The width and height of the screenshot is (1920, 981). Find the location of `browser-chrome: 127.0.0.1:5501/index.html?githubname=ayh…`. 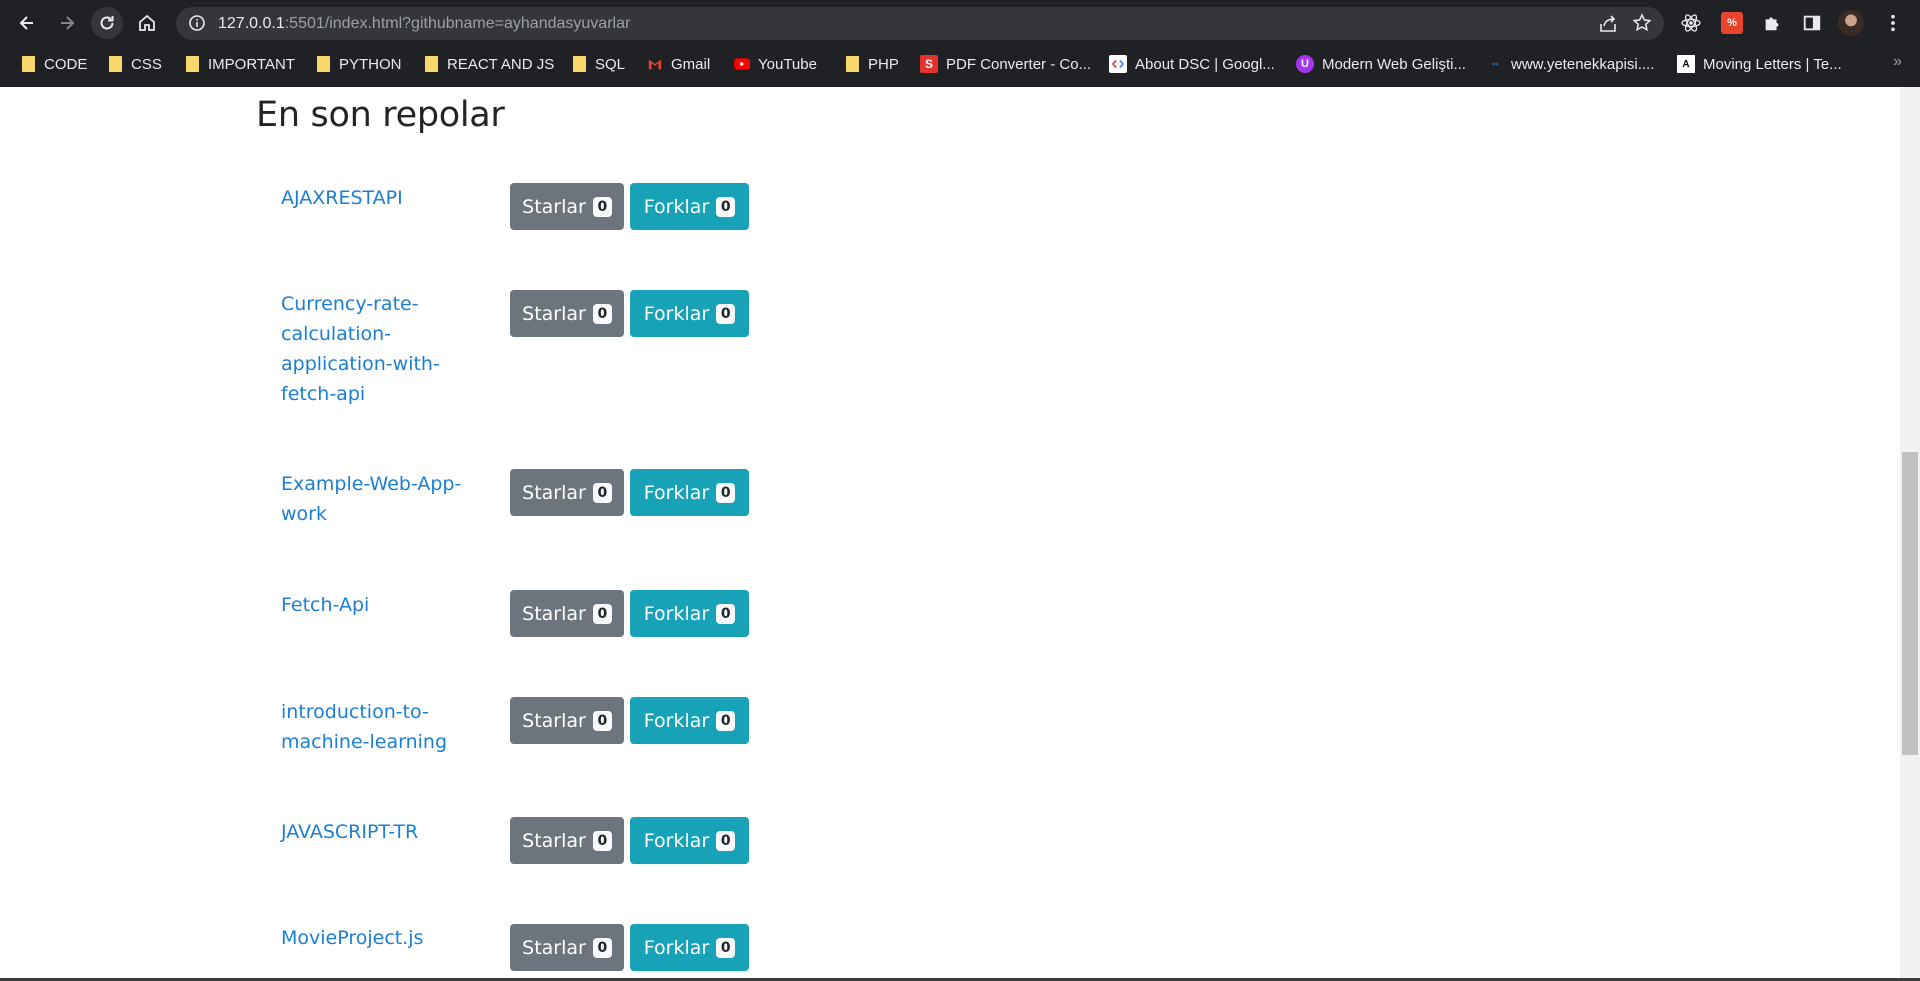

browser-chrome: 127.0.0.1:5501/index.html?githubname=ayh… is located at coordinates (960, 43).